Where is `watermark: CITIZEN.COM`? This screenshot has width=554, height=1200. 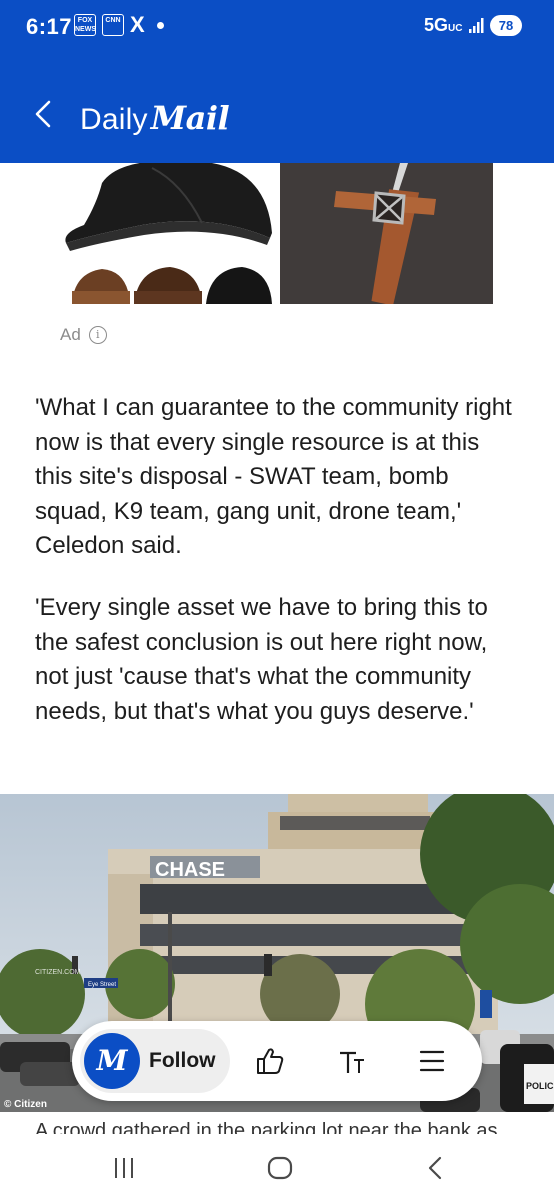 watermark: CITIZEN.COM is located at coordinates (58, 972).